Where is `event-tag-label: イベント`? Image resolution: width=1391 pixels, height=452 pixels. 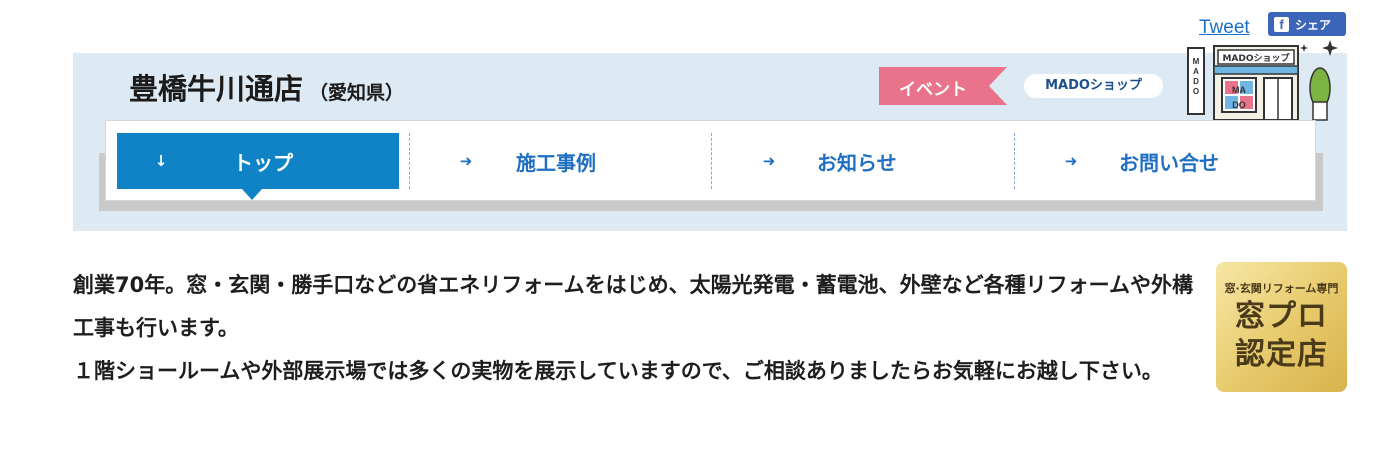
event-tag-label: イベント is located at coordinates (933, 90).